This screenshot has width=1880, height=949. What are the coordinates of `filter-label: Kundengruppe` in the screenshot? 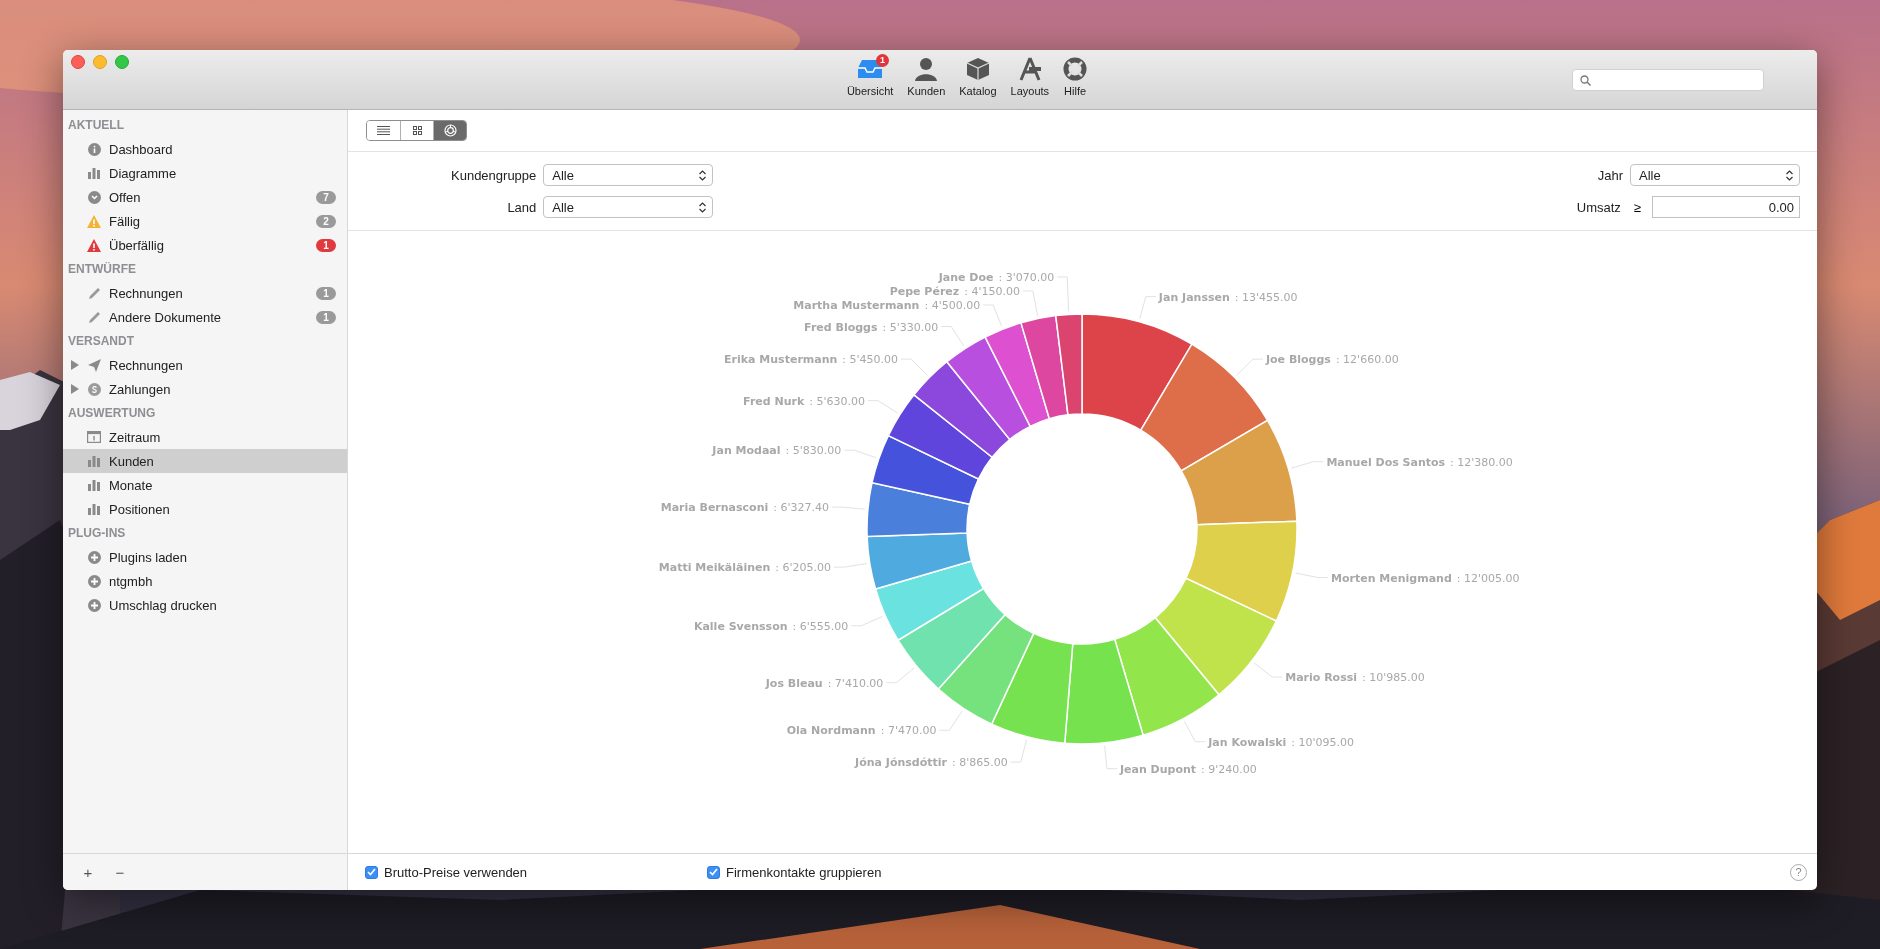 It's located at (494, 175).